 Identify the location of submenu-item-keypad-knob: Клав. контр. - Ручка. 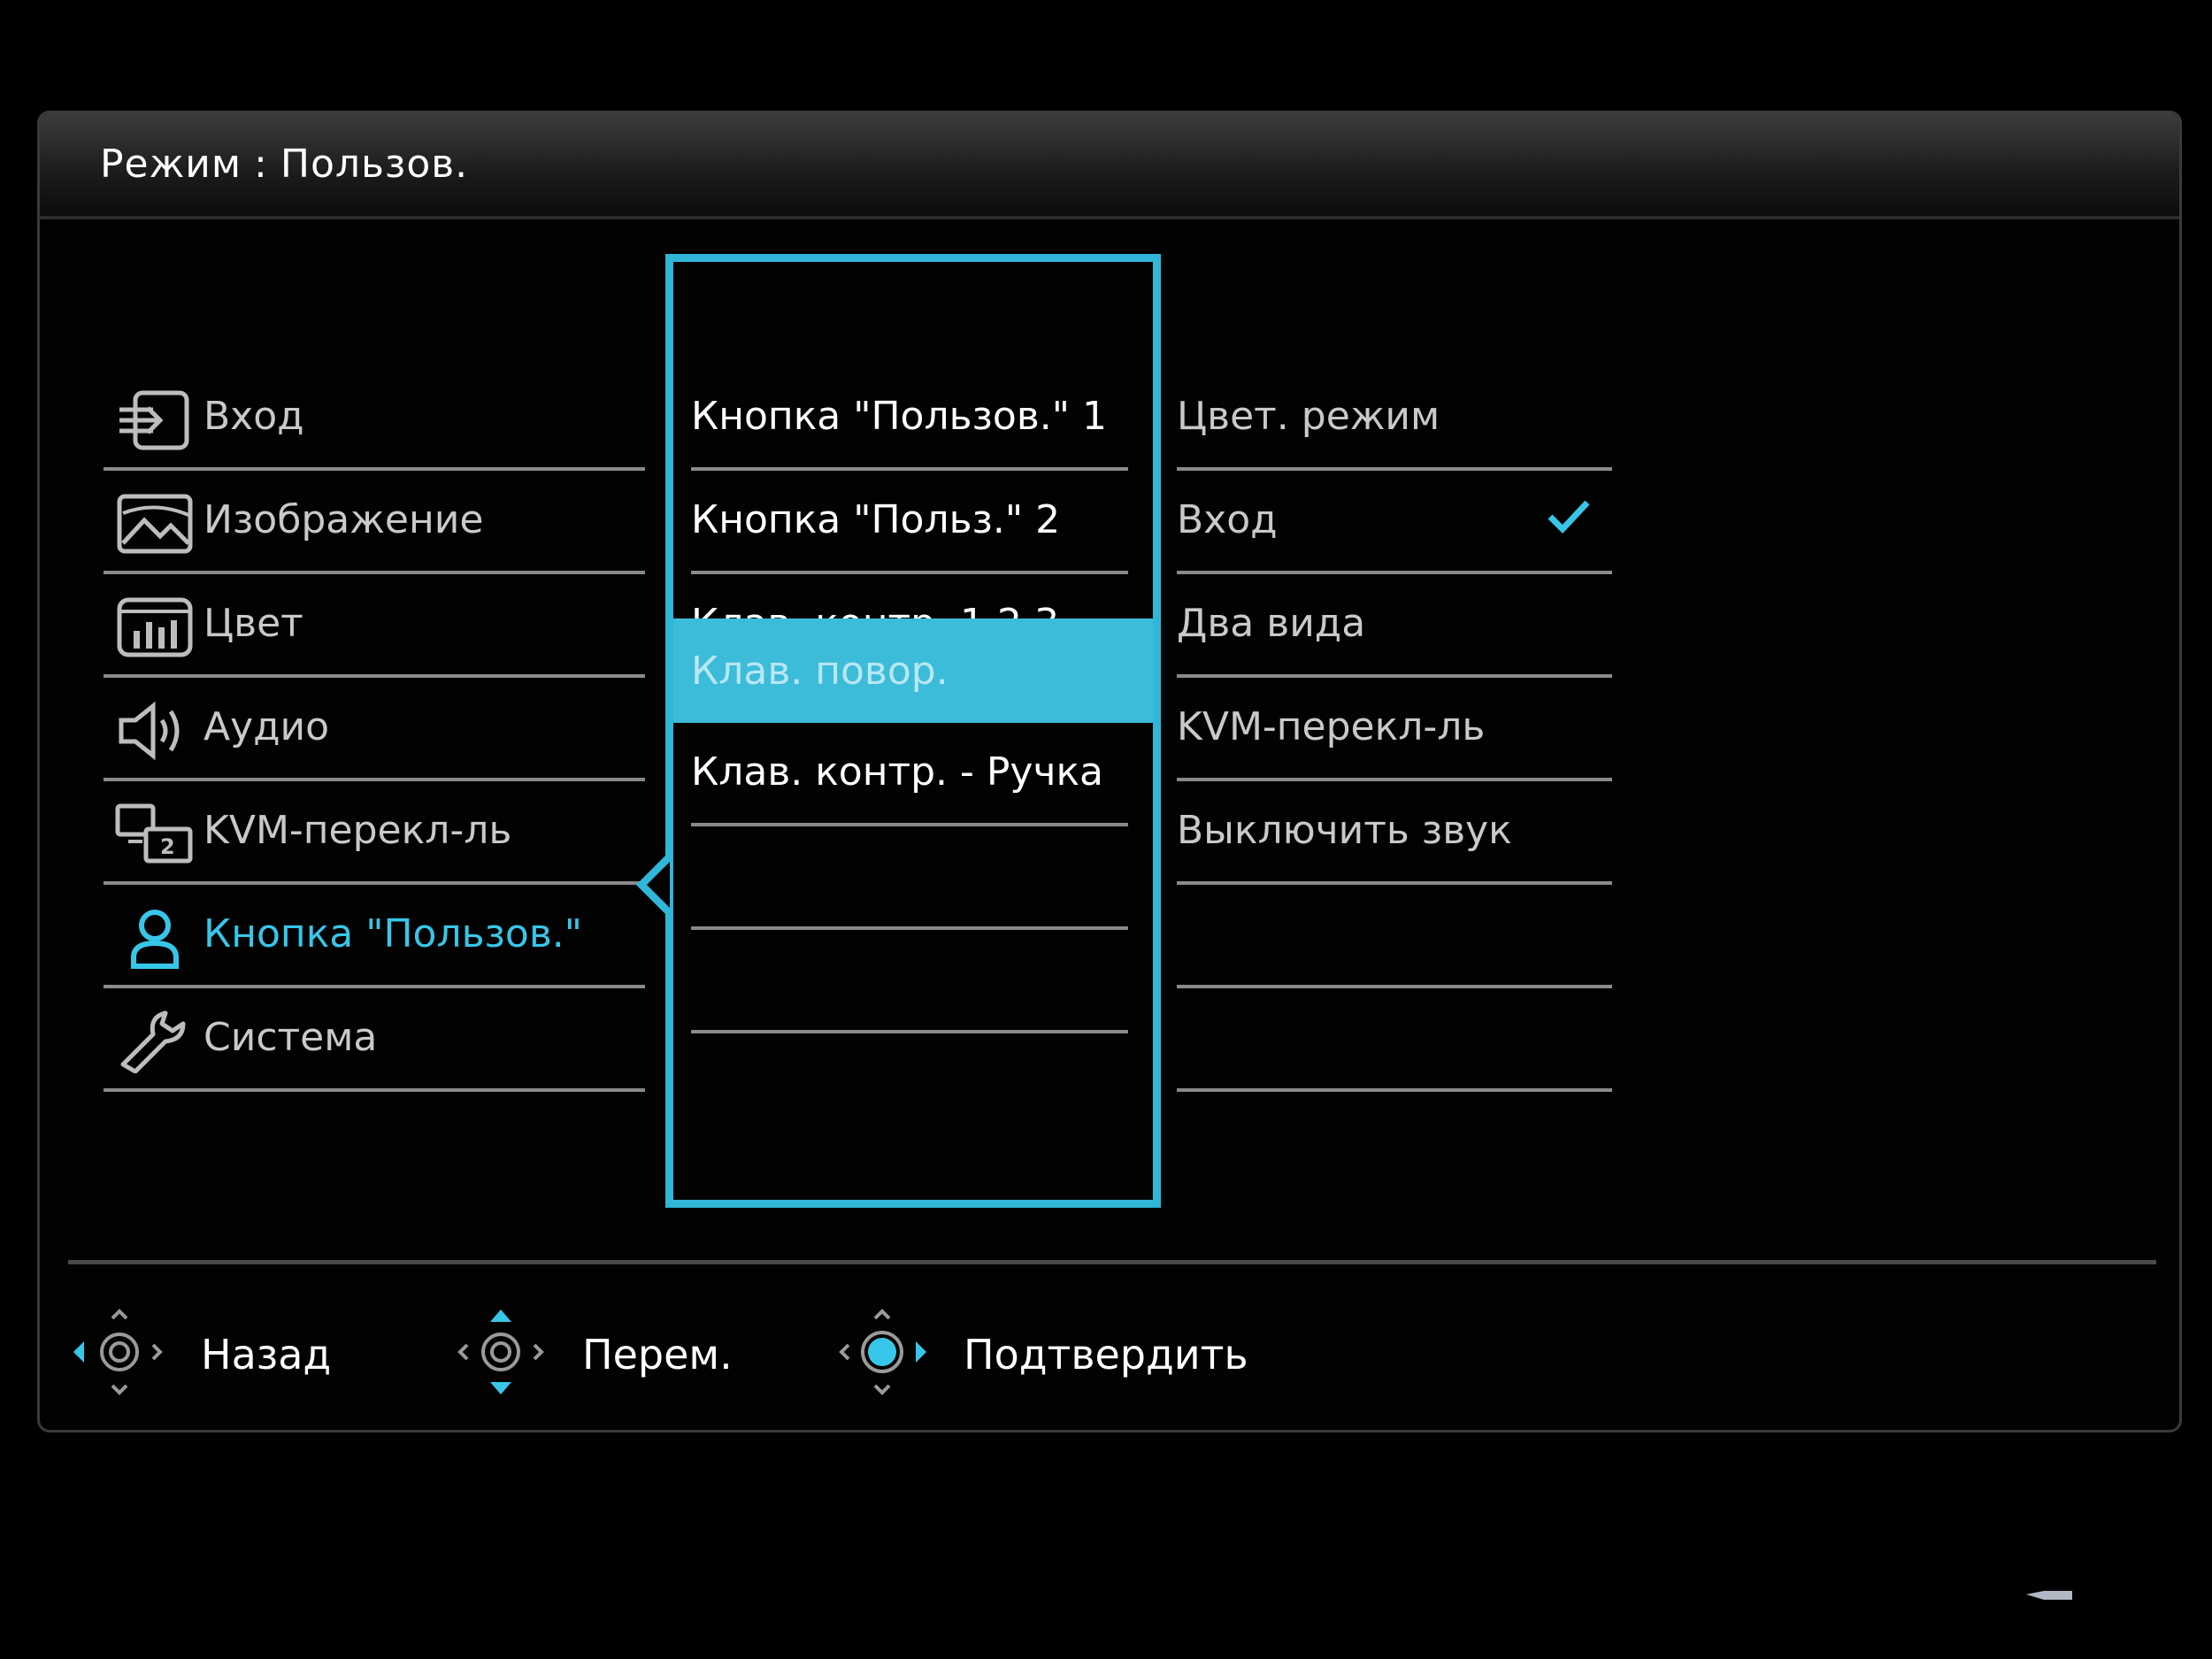
(910, 775).